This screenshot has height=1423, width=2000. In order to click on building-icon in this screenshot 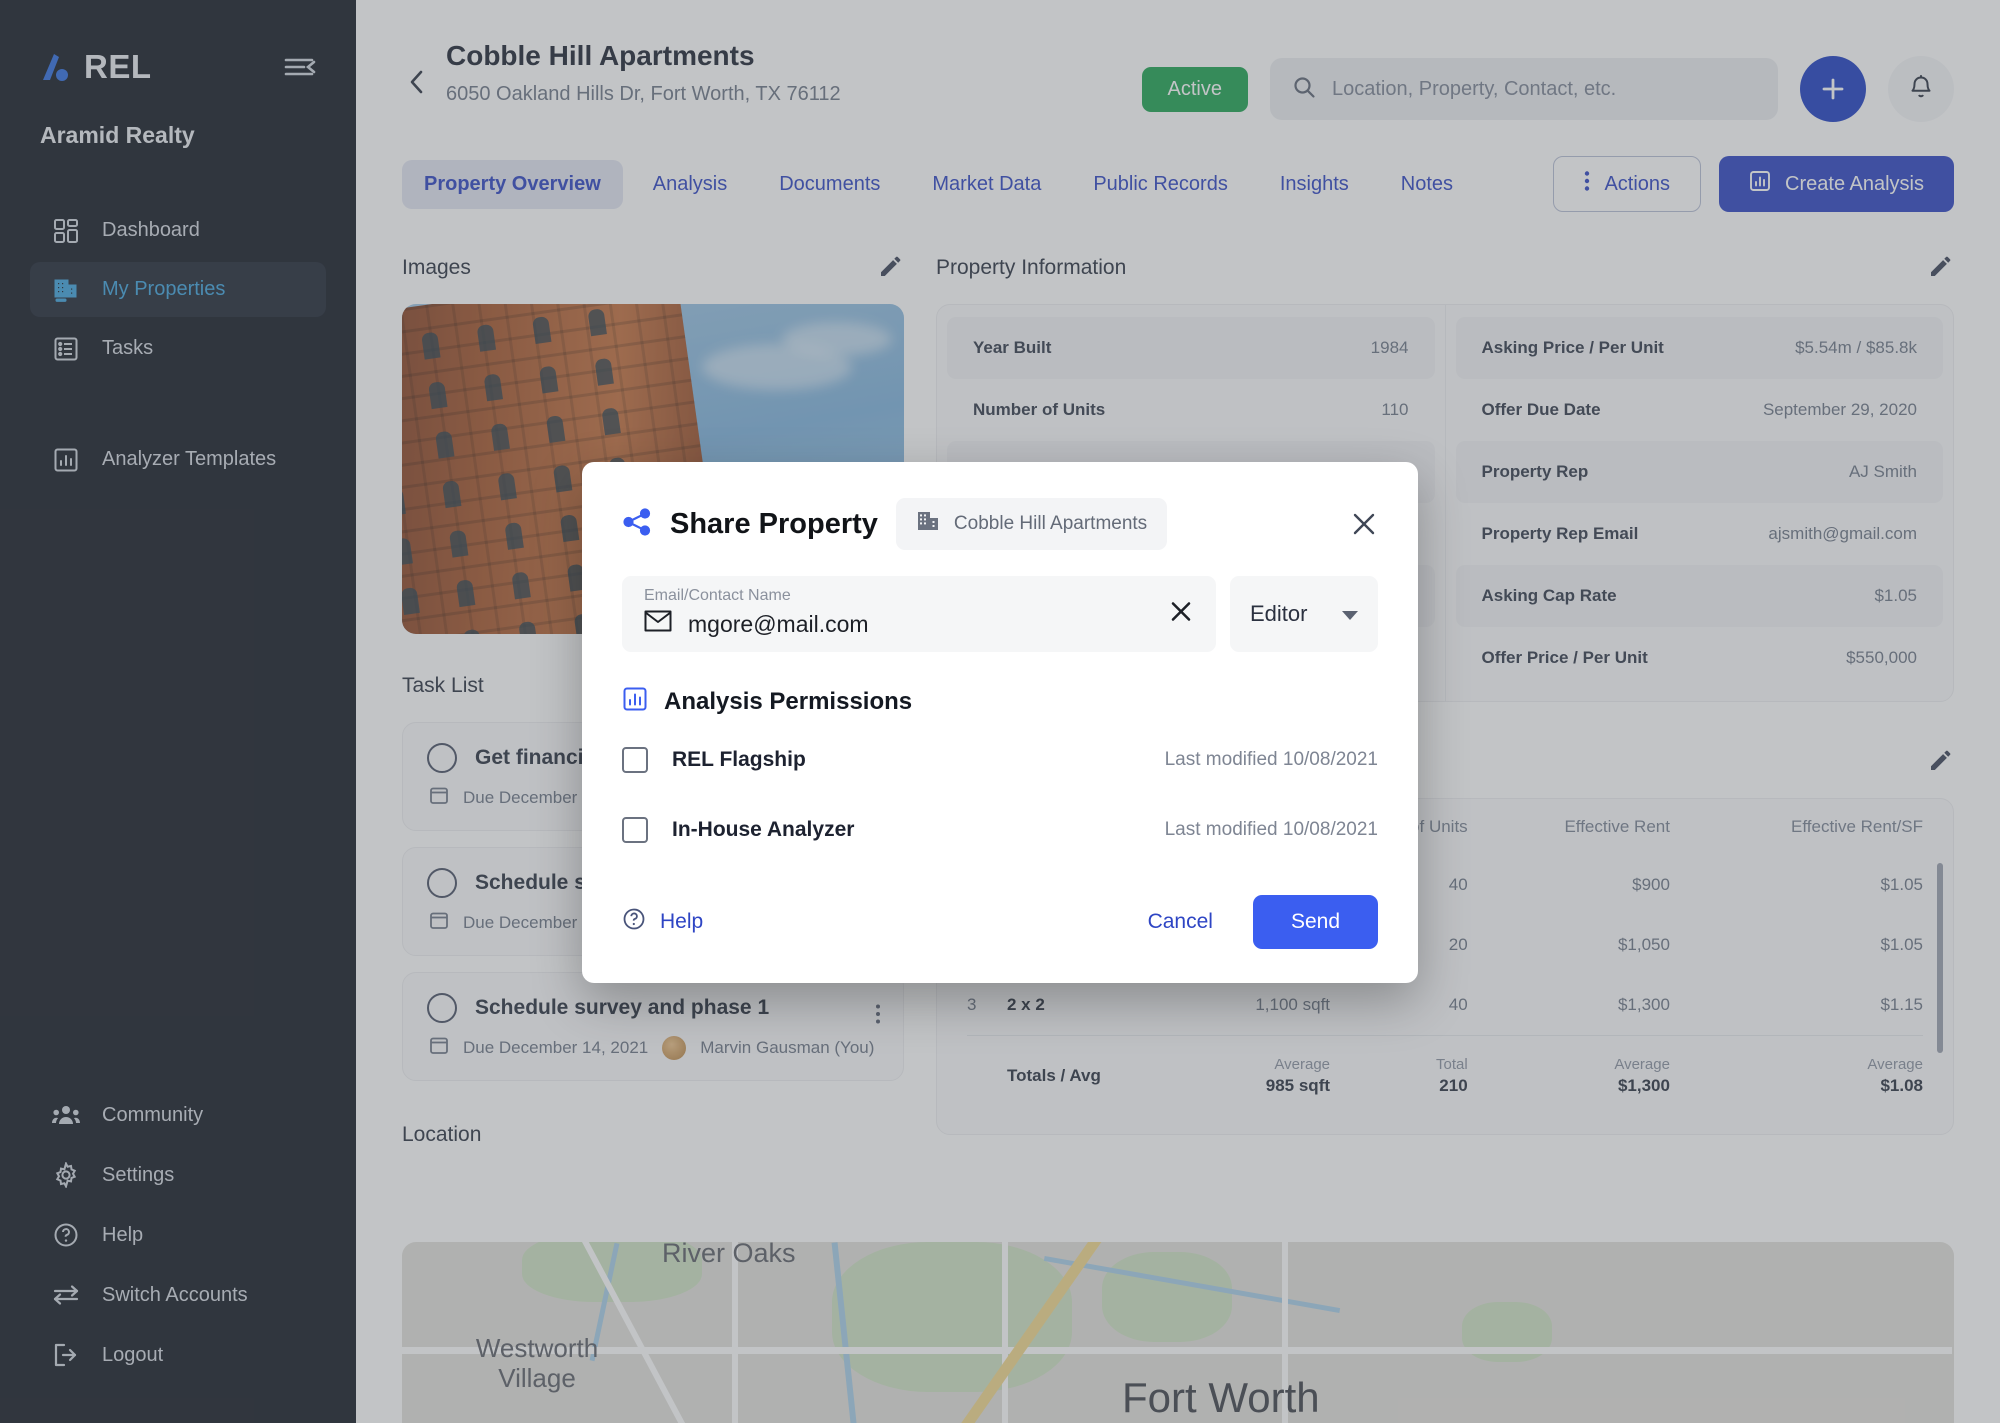, I will do `click(928, 524)`.